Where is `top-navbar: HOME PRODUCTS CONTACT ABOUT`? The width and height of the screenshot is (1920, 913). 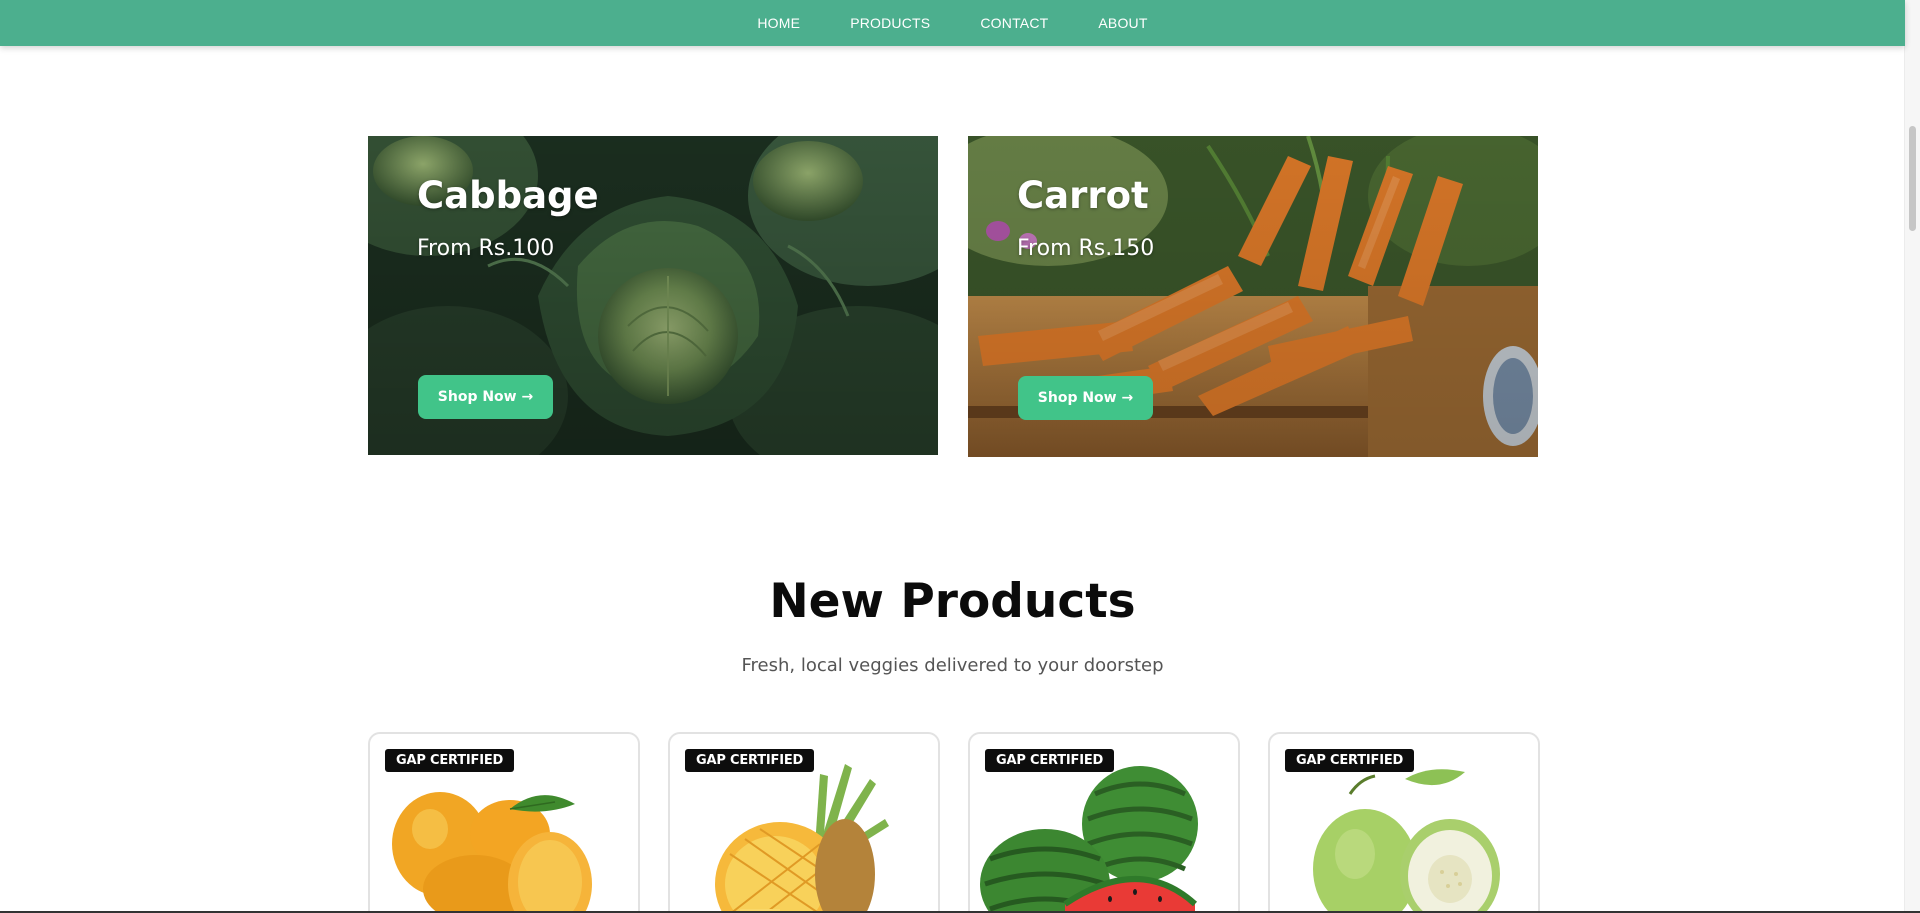 top-navbar: HOME PRODUCTS CONTACT ABOUT is located at coordinates (952, 23).